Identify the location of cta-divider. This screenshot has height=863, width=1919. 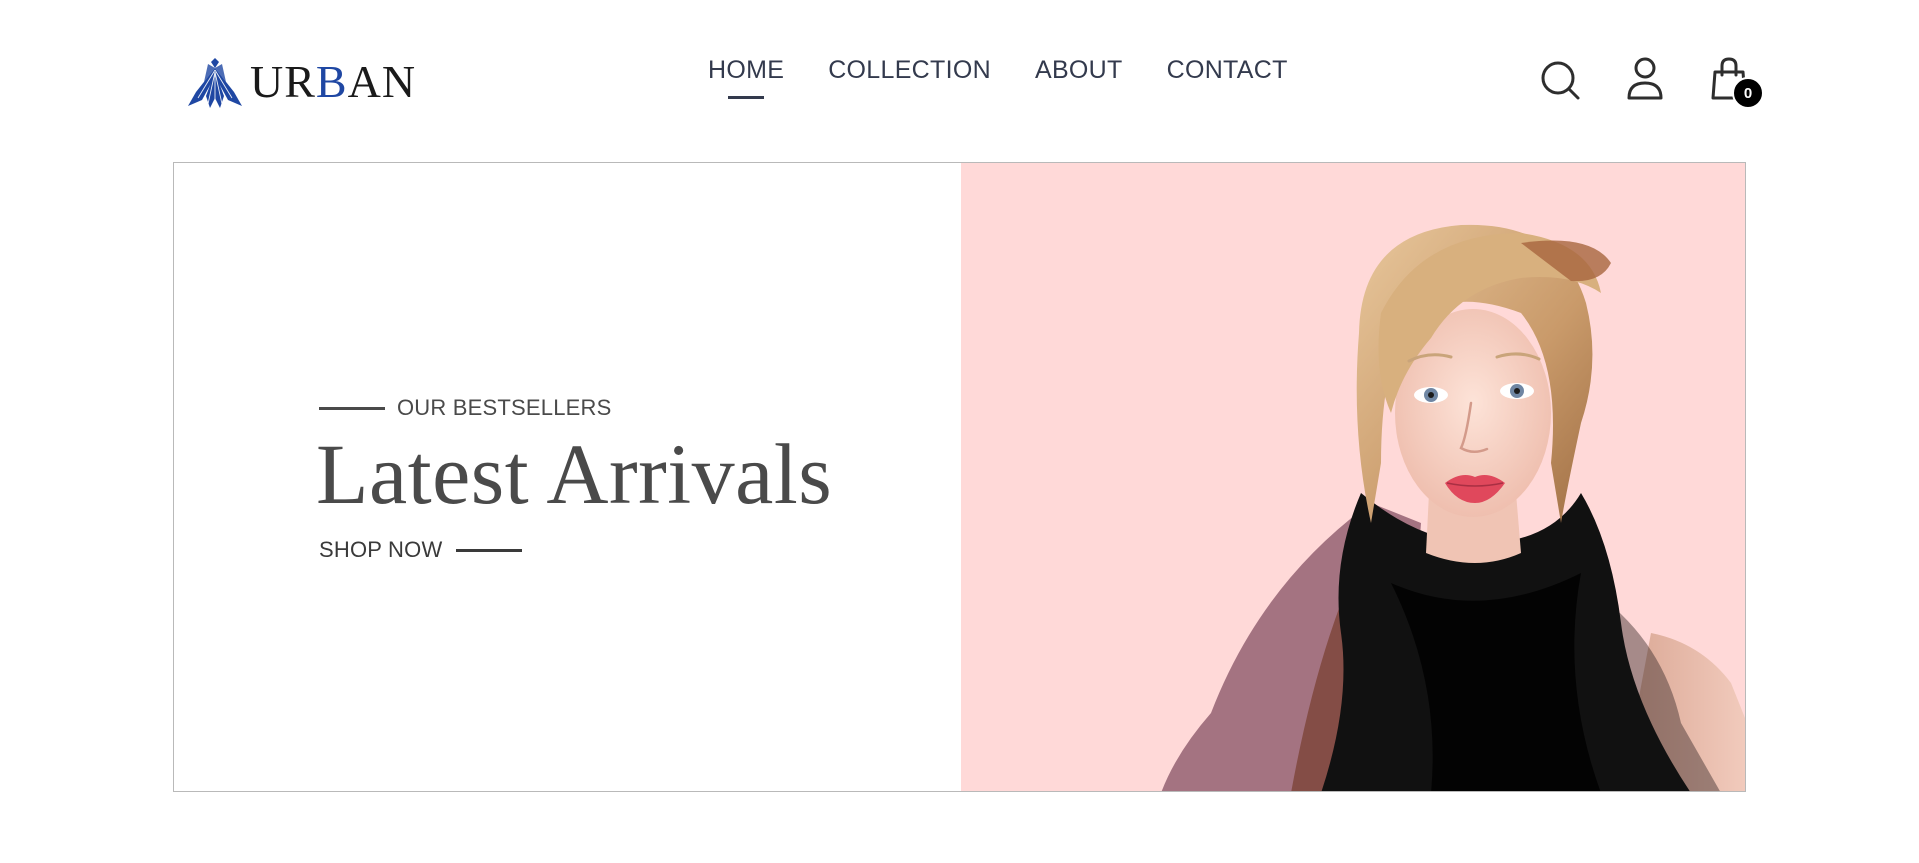
(489, 550).